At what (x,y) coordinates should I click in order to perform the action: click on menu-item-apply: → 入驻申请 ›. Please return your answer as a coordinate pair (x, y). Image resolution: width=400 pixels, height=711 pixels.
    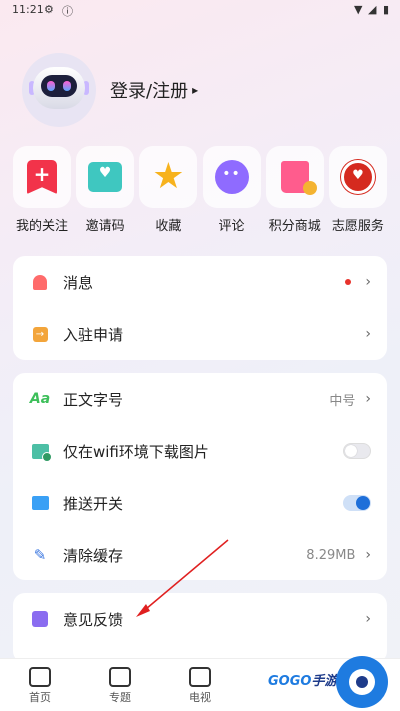
    Looking at the image, I should click on (200, 334).